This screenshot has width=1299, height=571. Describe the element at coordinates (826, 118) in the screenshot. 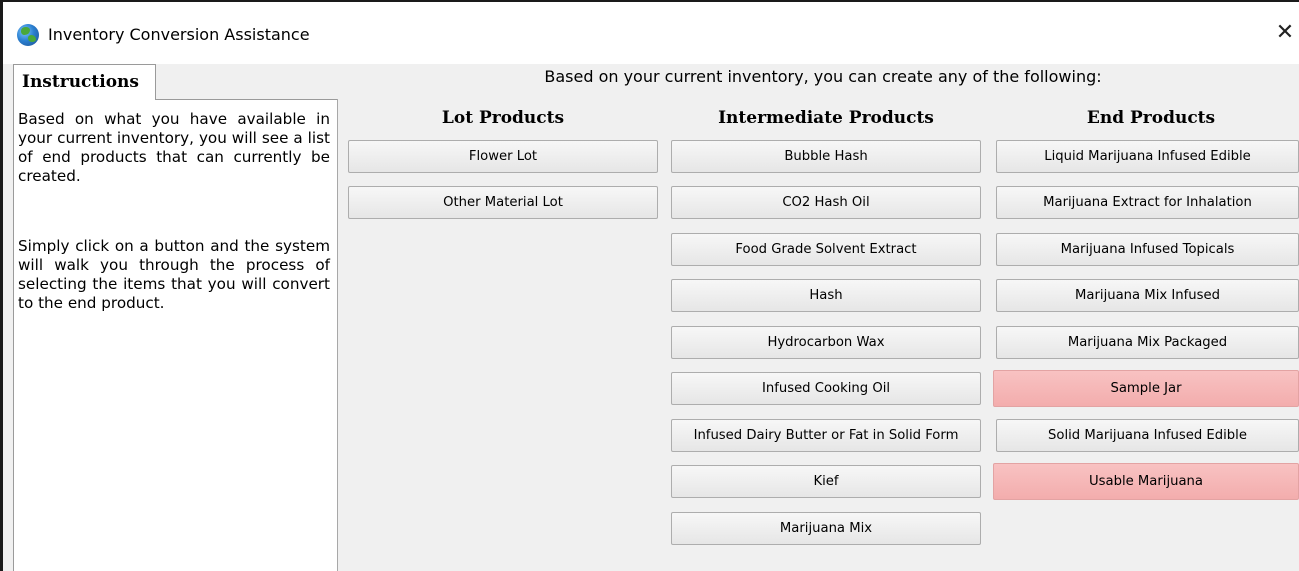

I see `intermediate-products-heading: Intermediate Products` at that location.